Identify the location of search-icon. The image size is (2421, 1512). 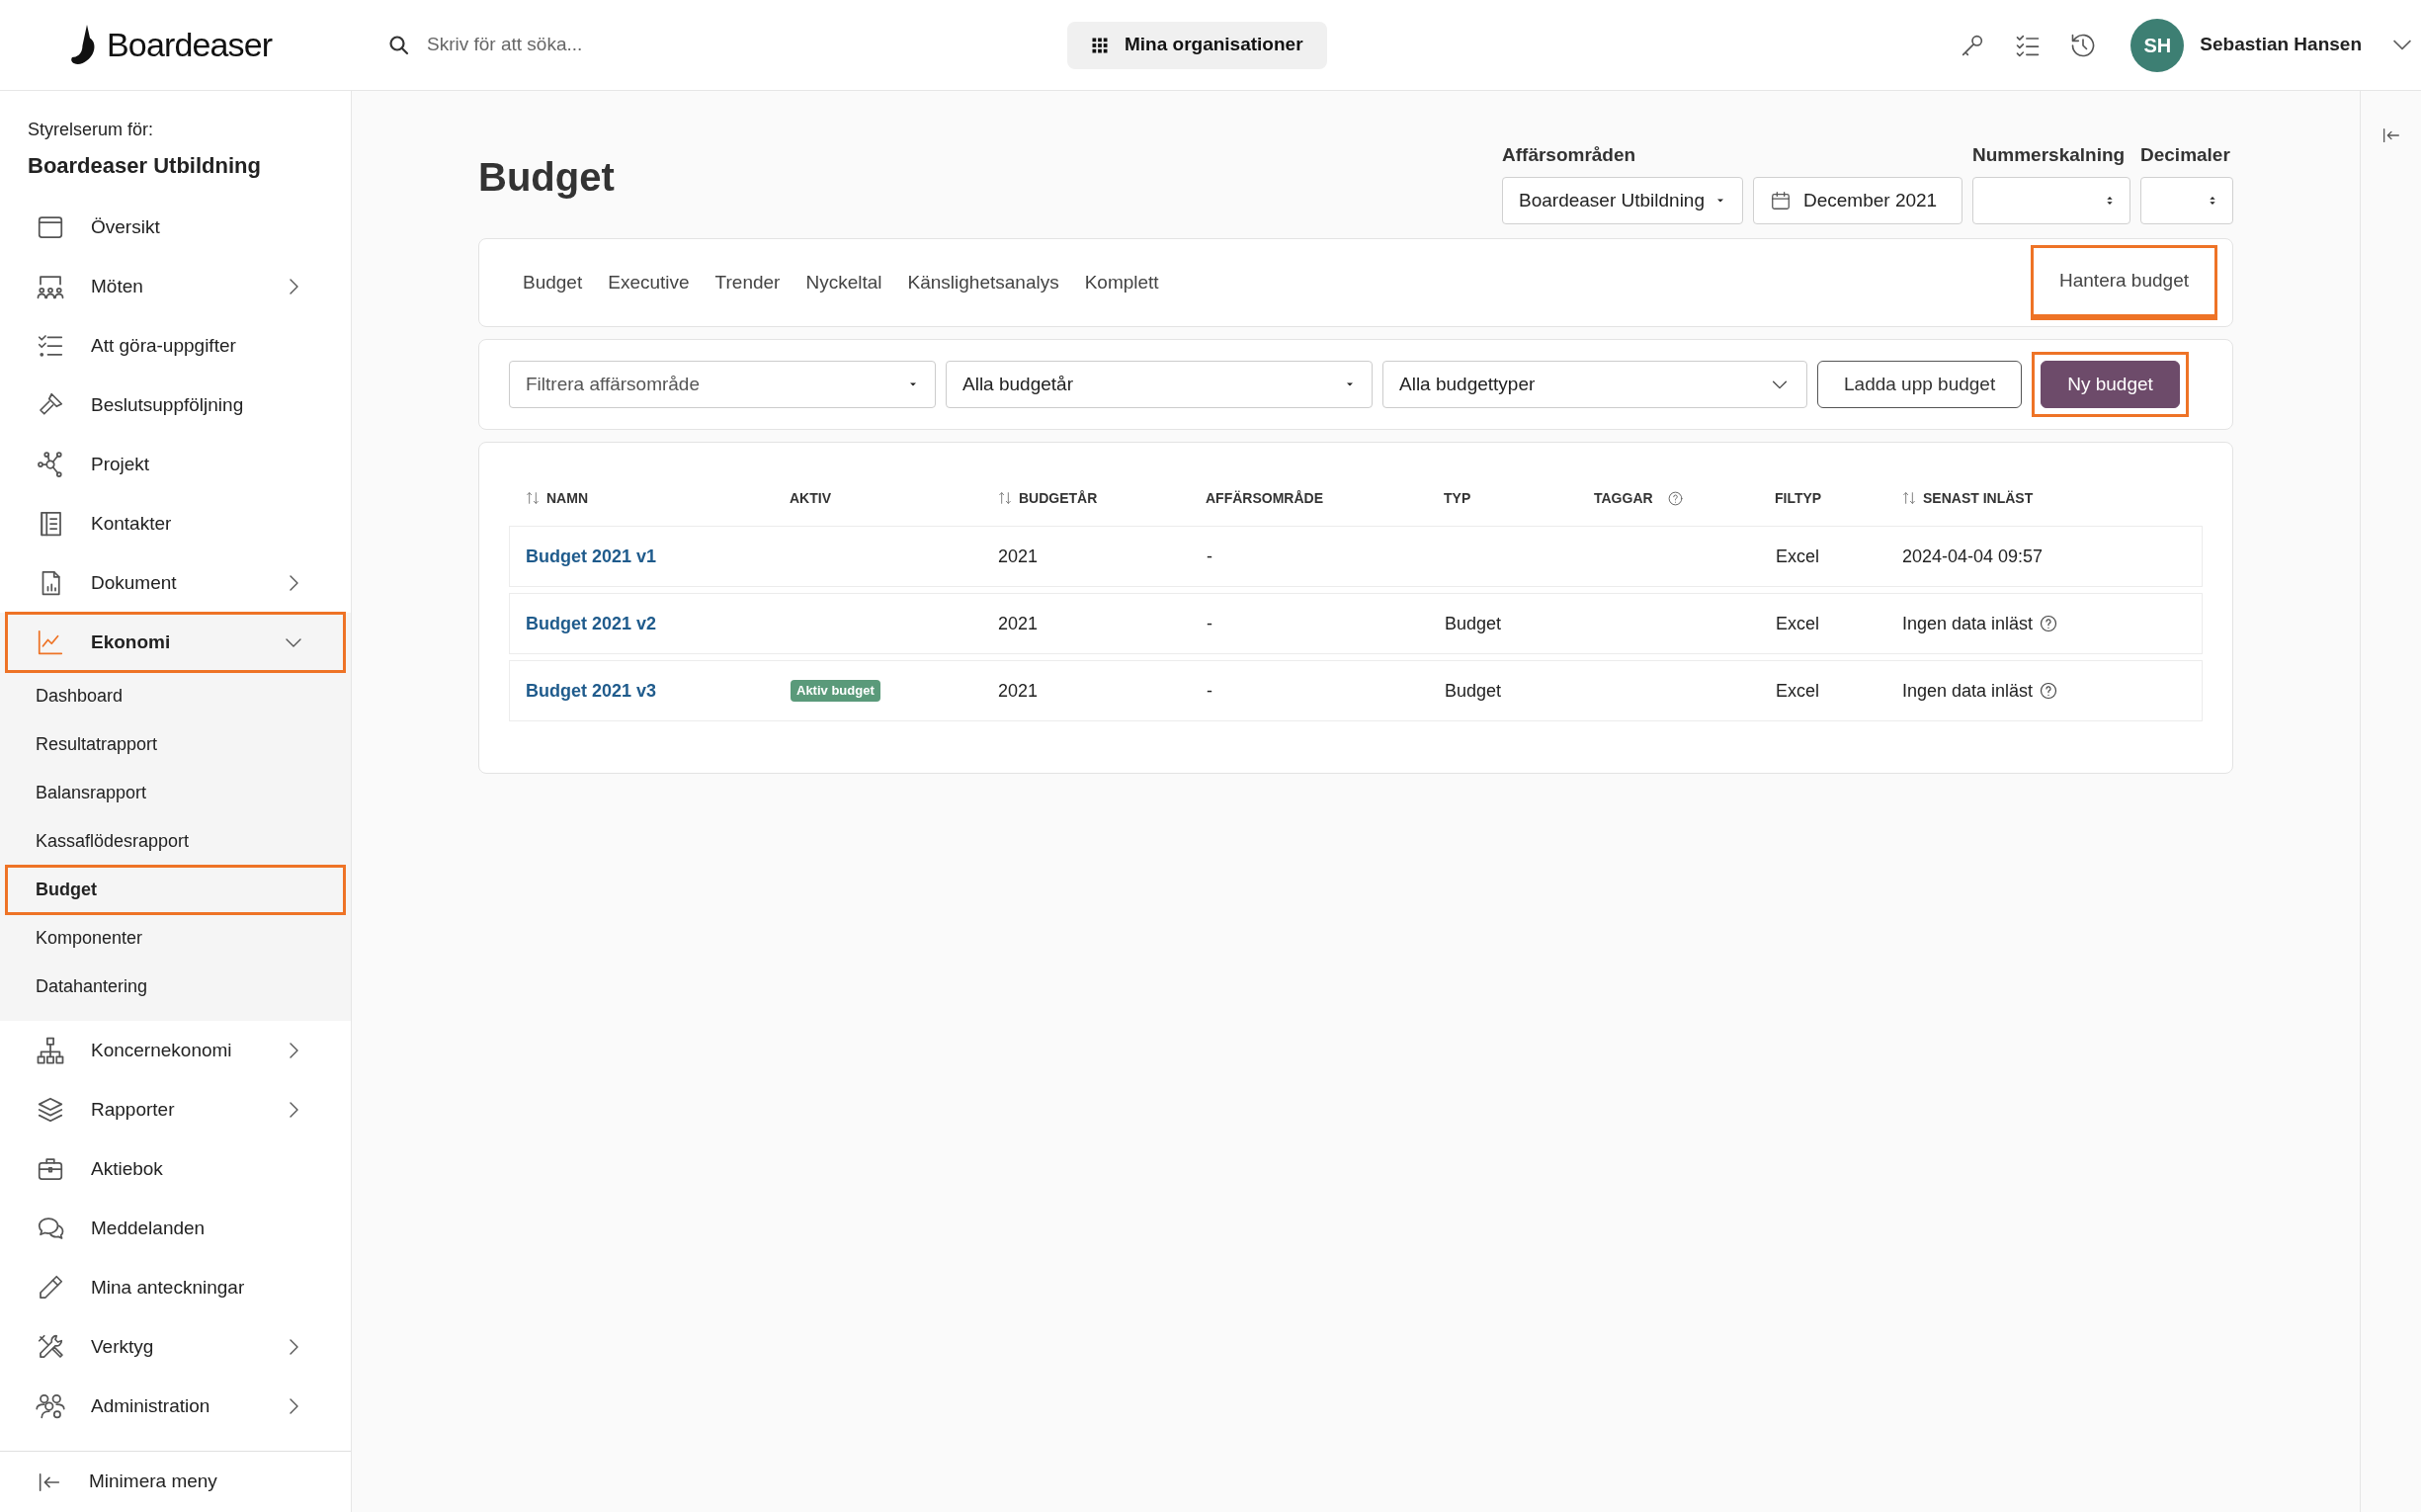
(399, 45).